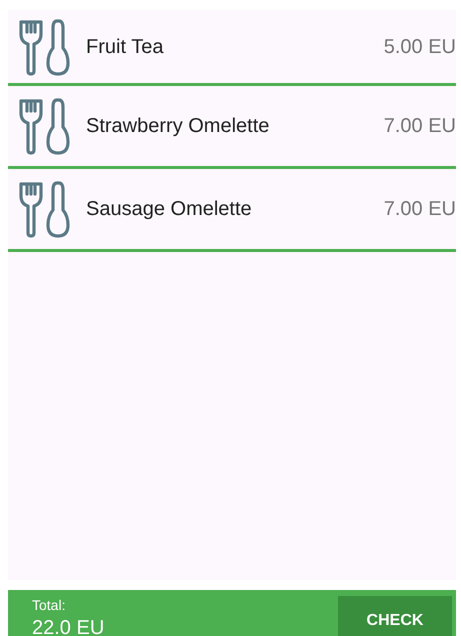 Image resolution: width=461 pixels, height=636 pixels. Describe the element at coordinates (178, 126) in the screenshot. I see `item-name: Strawberry Omelette` at that location.